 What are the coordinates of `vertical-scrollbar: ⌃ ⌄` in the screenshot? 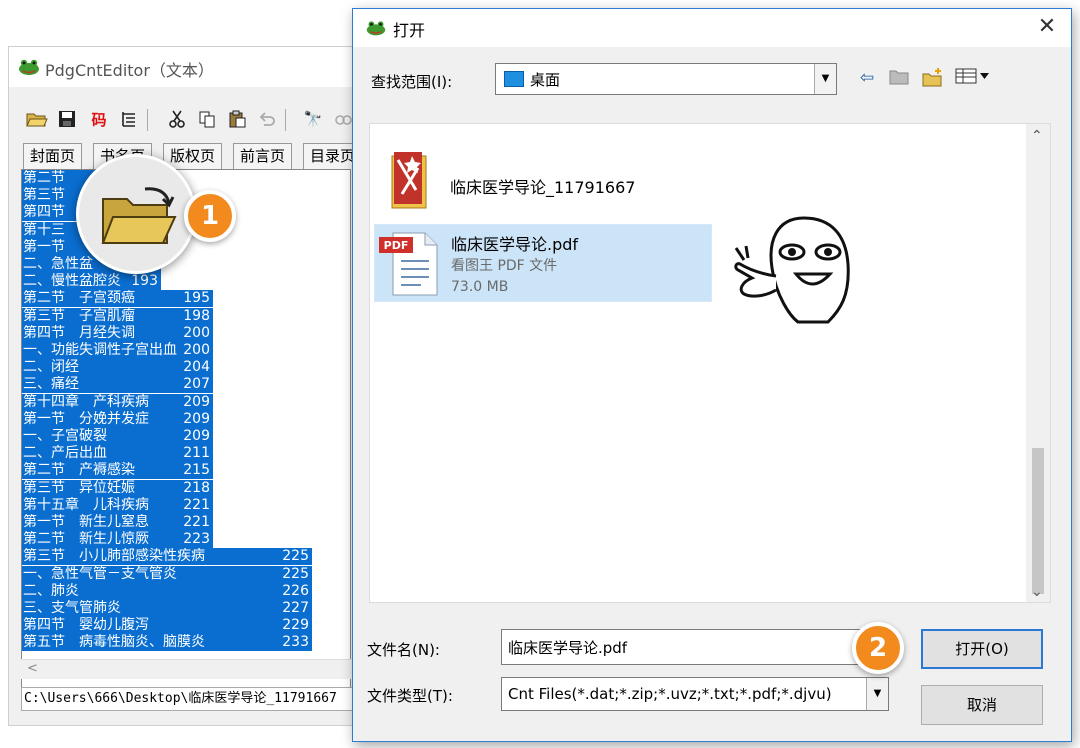 It's located at (1038, 363).